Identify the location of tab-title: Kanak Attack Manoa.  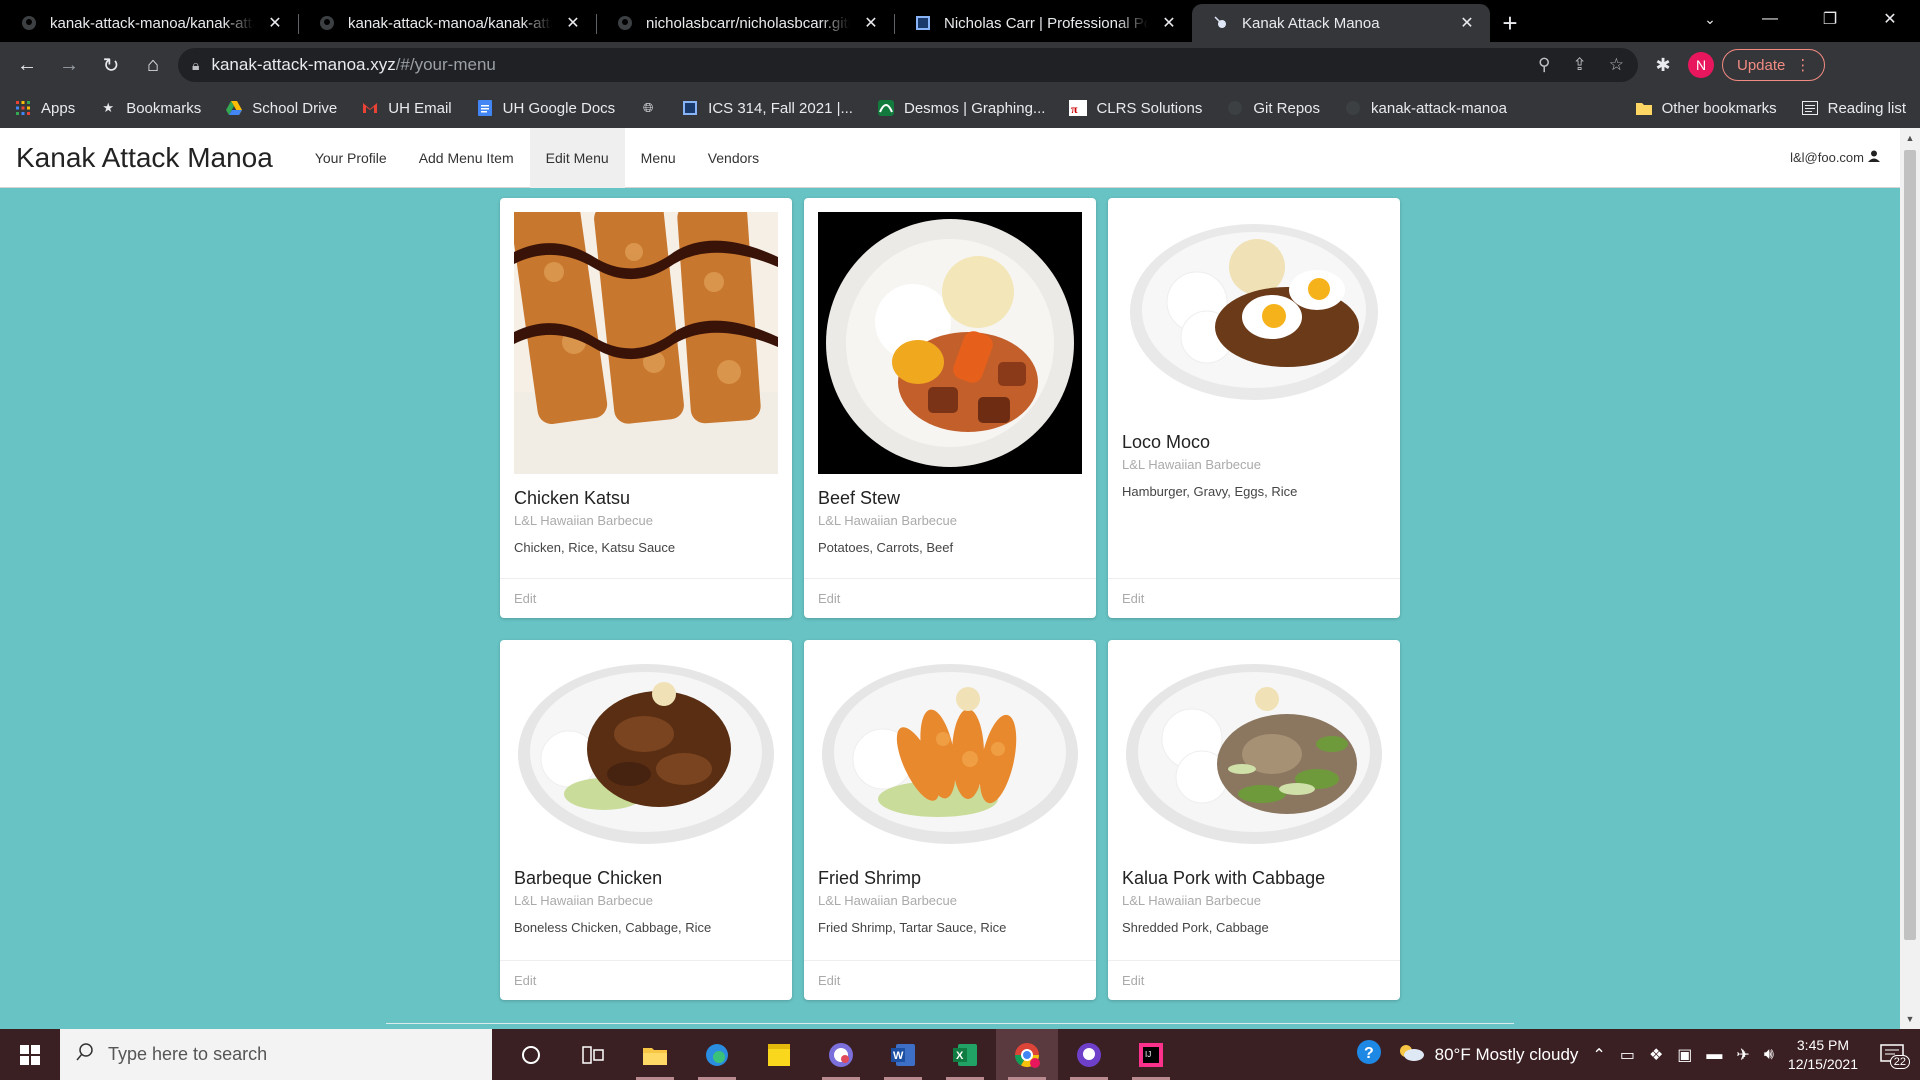
(1311, 23).